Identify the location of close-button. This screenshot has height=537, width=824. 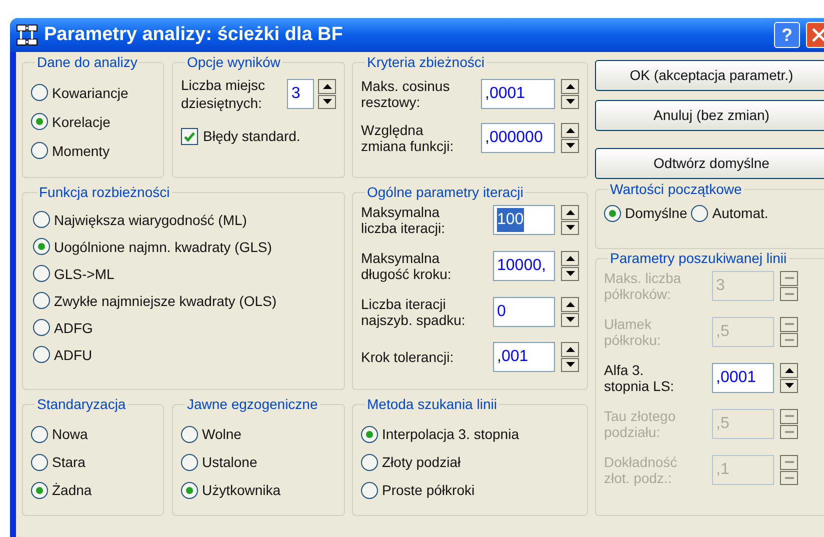
(815, 35).